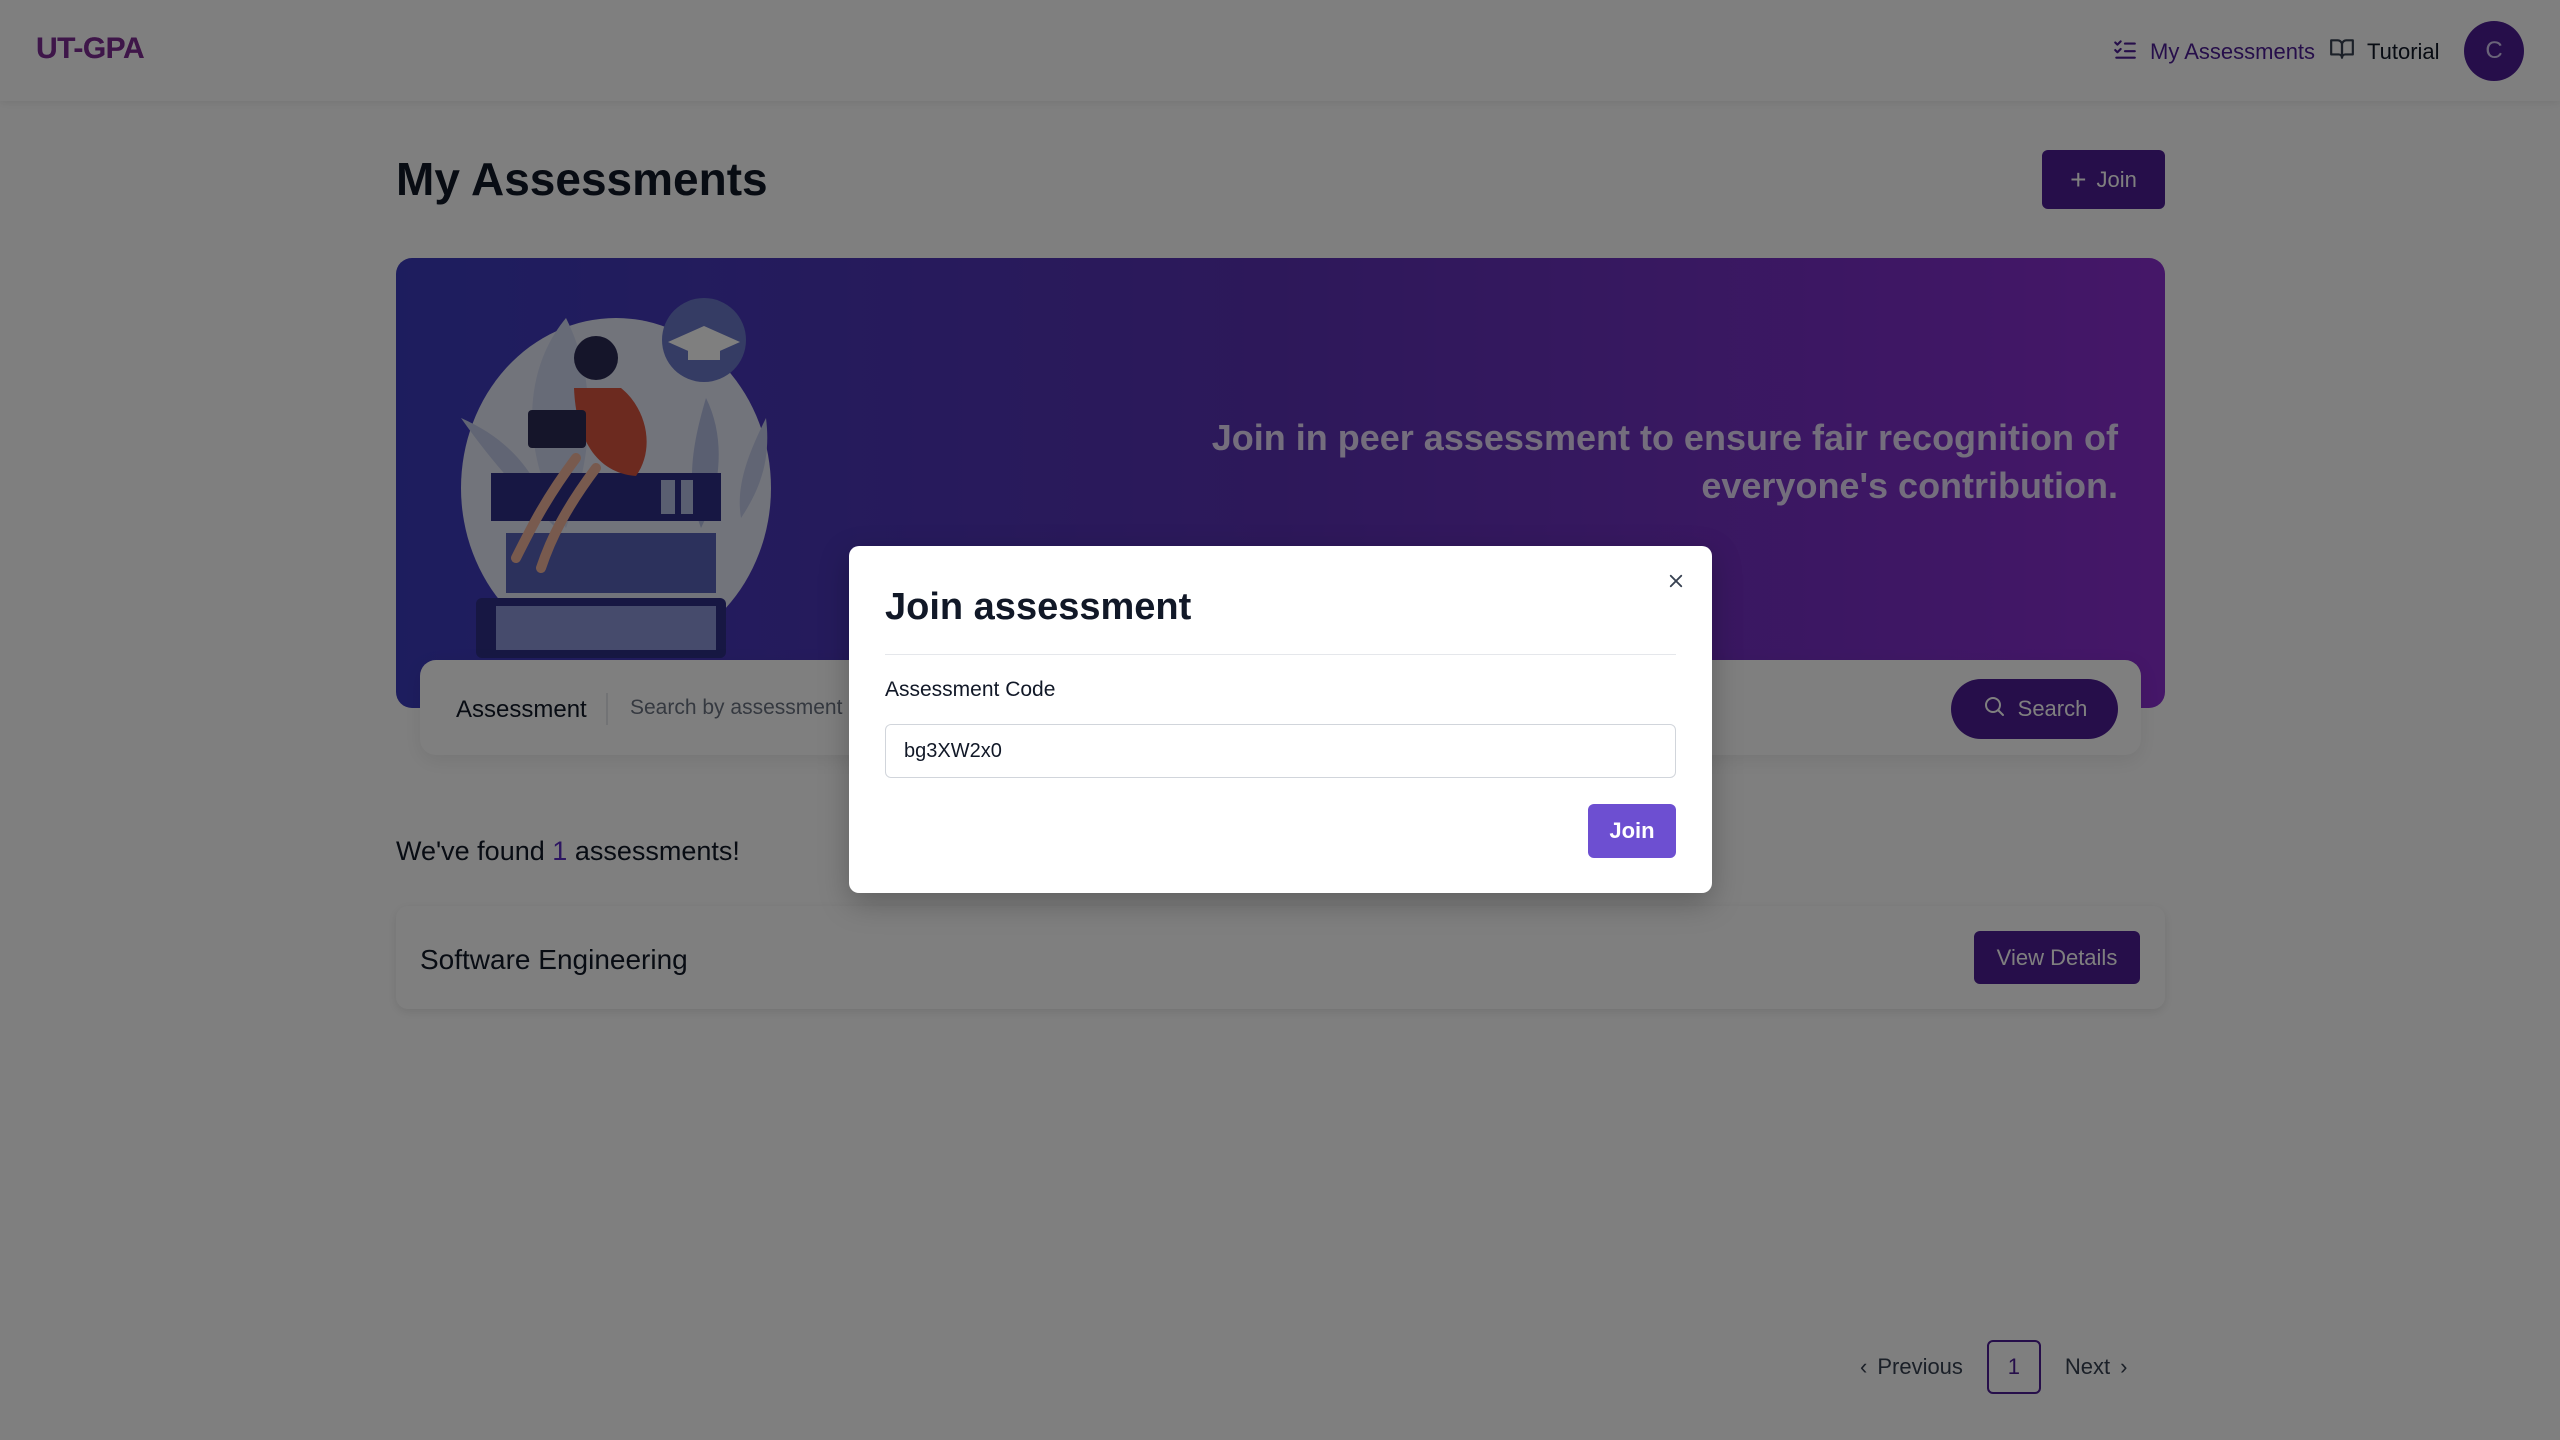  Describe the element at coordinates (970, 689) in the screenshot. I see `assessment-code-label: Assessment Code` at that location.